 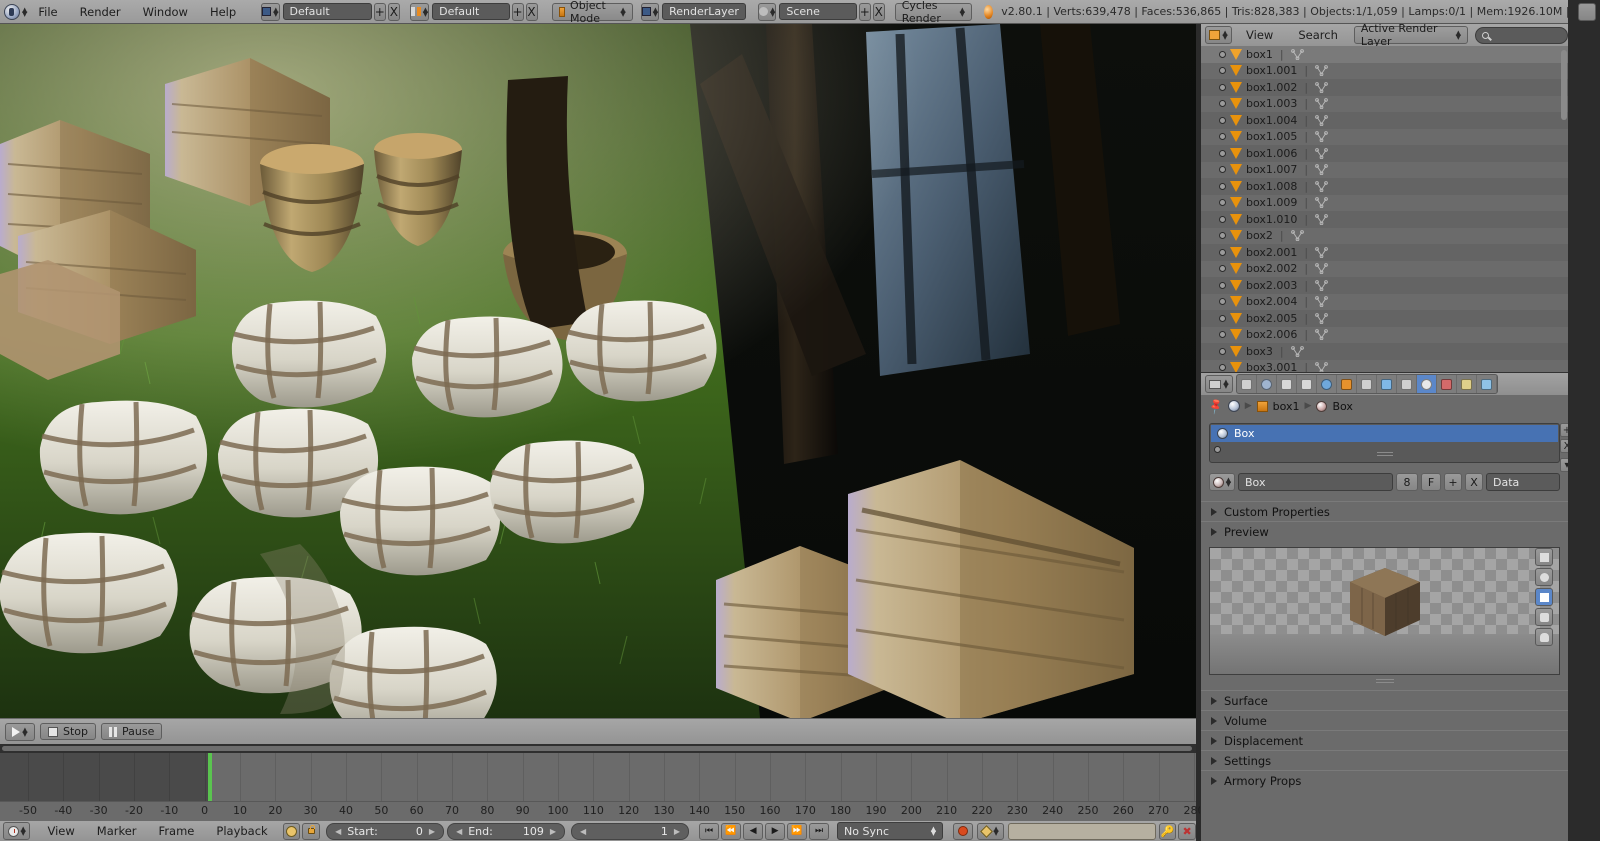 What do you see at coordinates (1384, 252) in the screenshot?
I see `outliner-item-box2-001: box2.001 |` at bounding box center [1384, 252].